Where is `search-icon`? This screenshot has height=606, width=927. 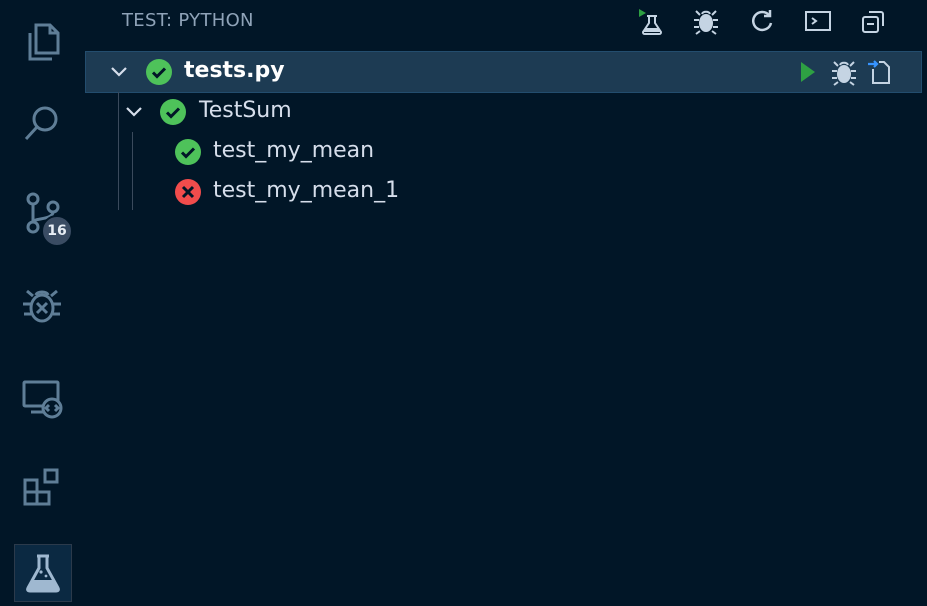
search-icon is located at coordinates (42, 124).